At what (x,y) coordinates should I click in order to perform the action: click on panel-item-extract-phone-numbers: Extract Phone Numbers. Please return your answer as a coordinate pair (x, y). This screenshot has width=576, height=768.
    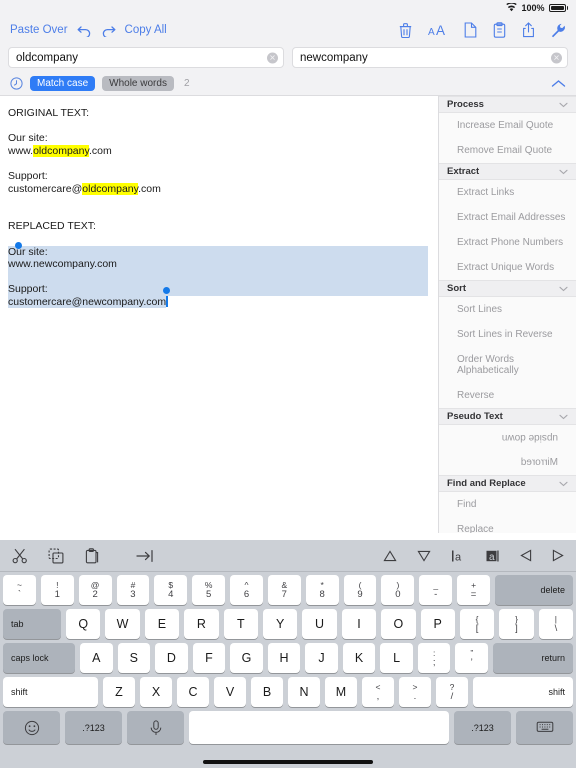
    Looking at the image, I should click on (507, 242).